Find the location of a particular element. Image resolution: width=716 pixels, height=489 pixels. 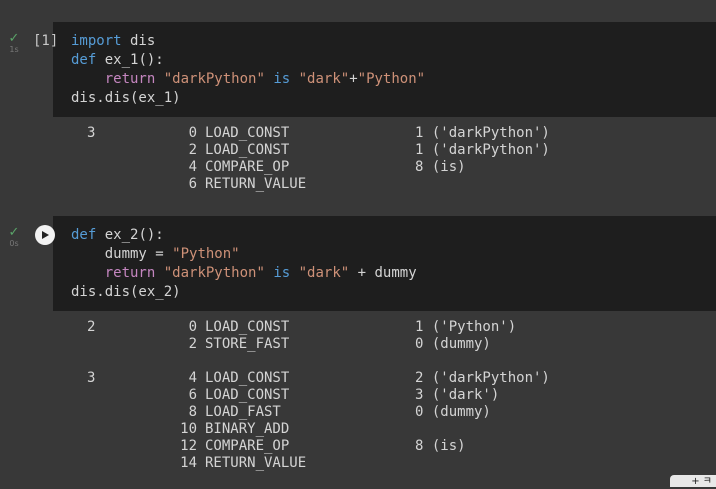

code-line: import dis is located at coordinates (113, 41).